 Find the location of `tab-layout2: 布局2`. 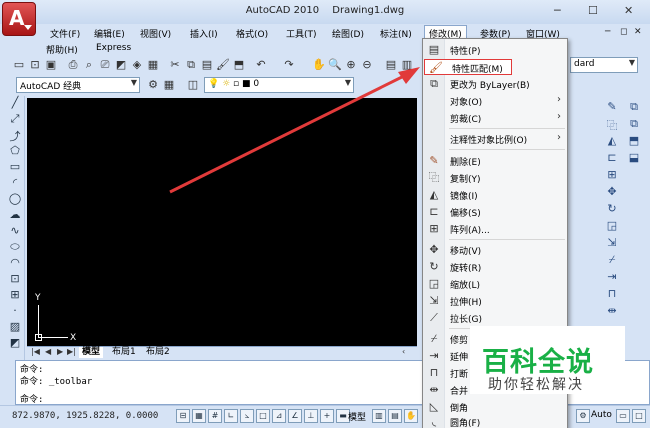

tab-layout2: 布局2 is located at coordinates (158, 352).